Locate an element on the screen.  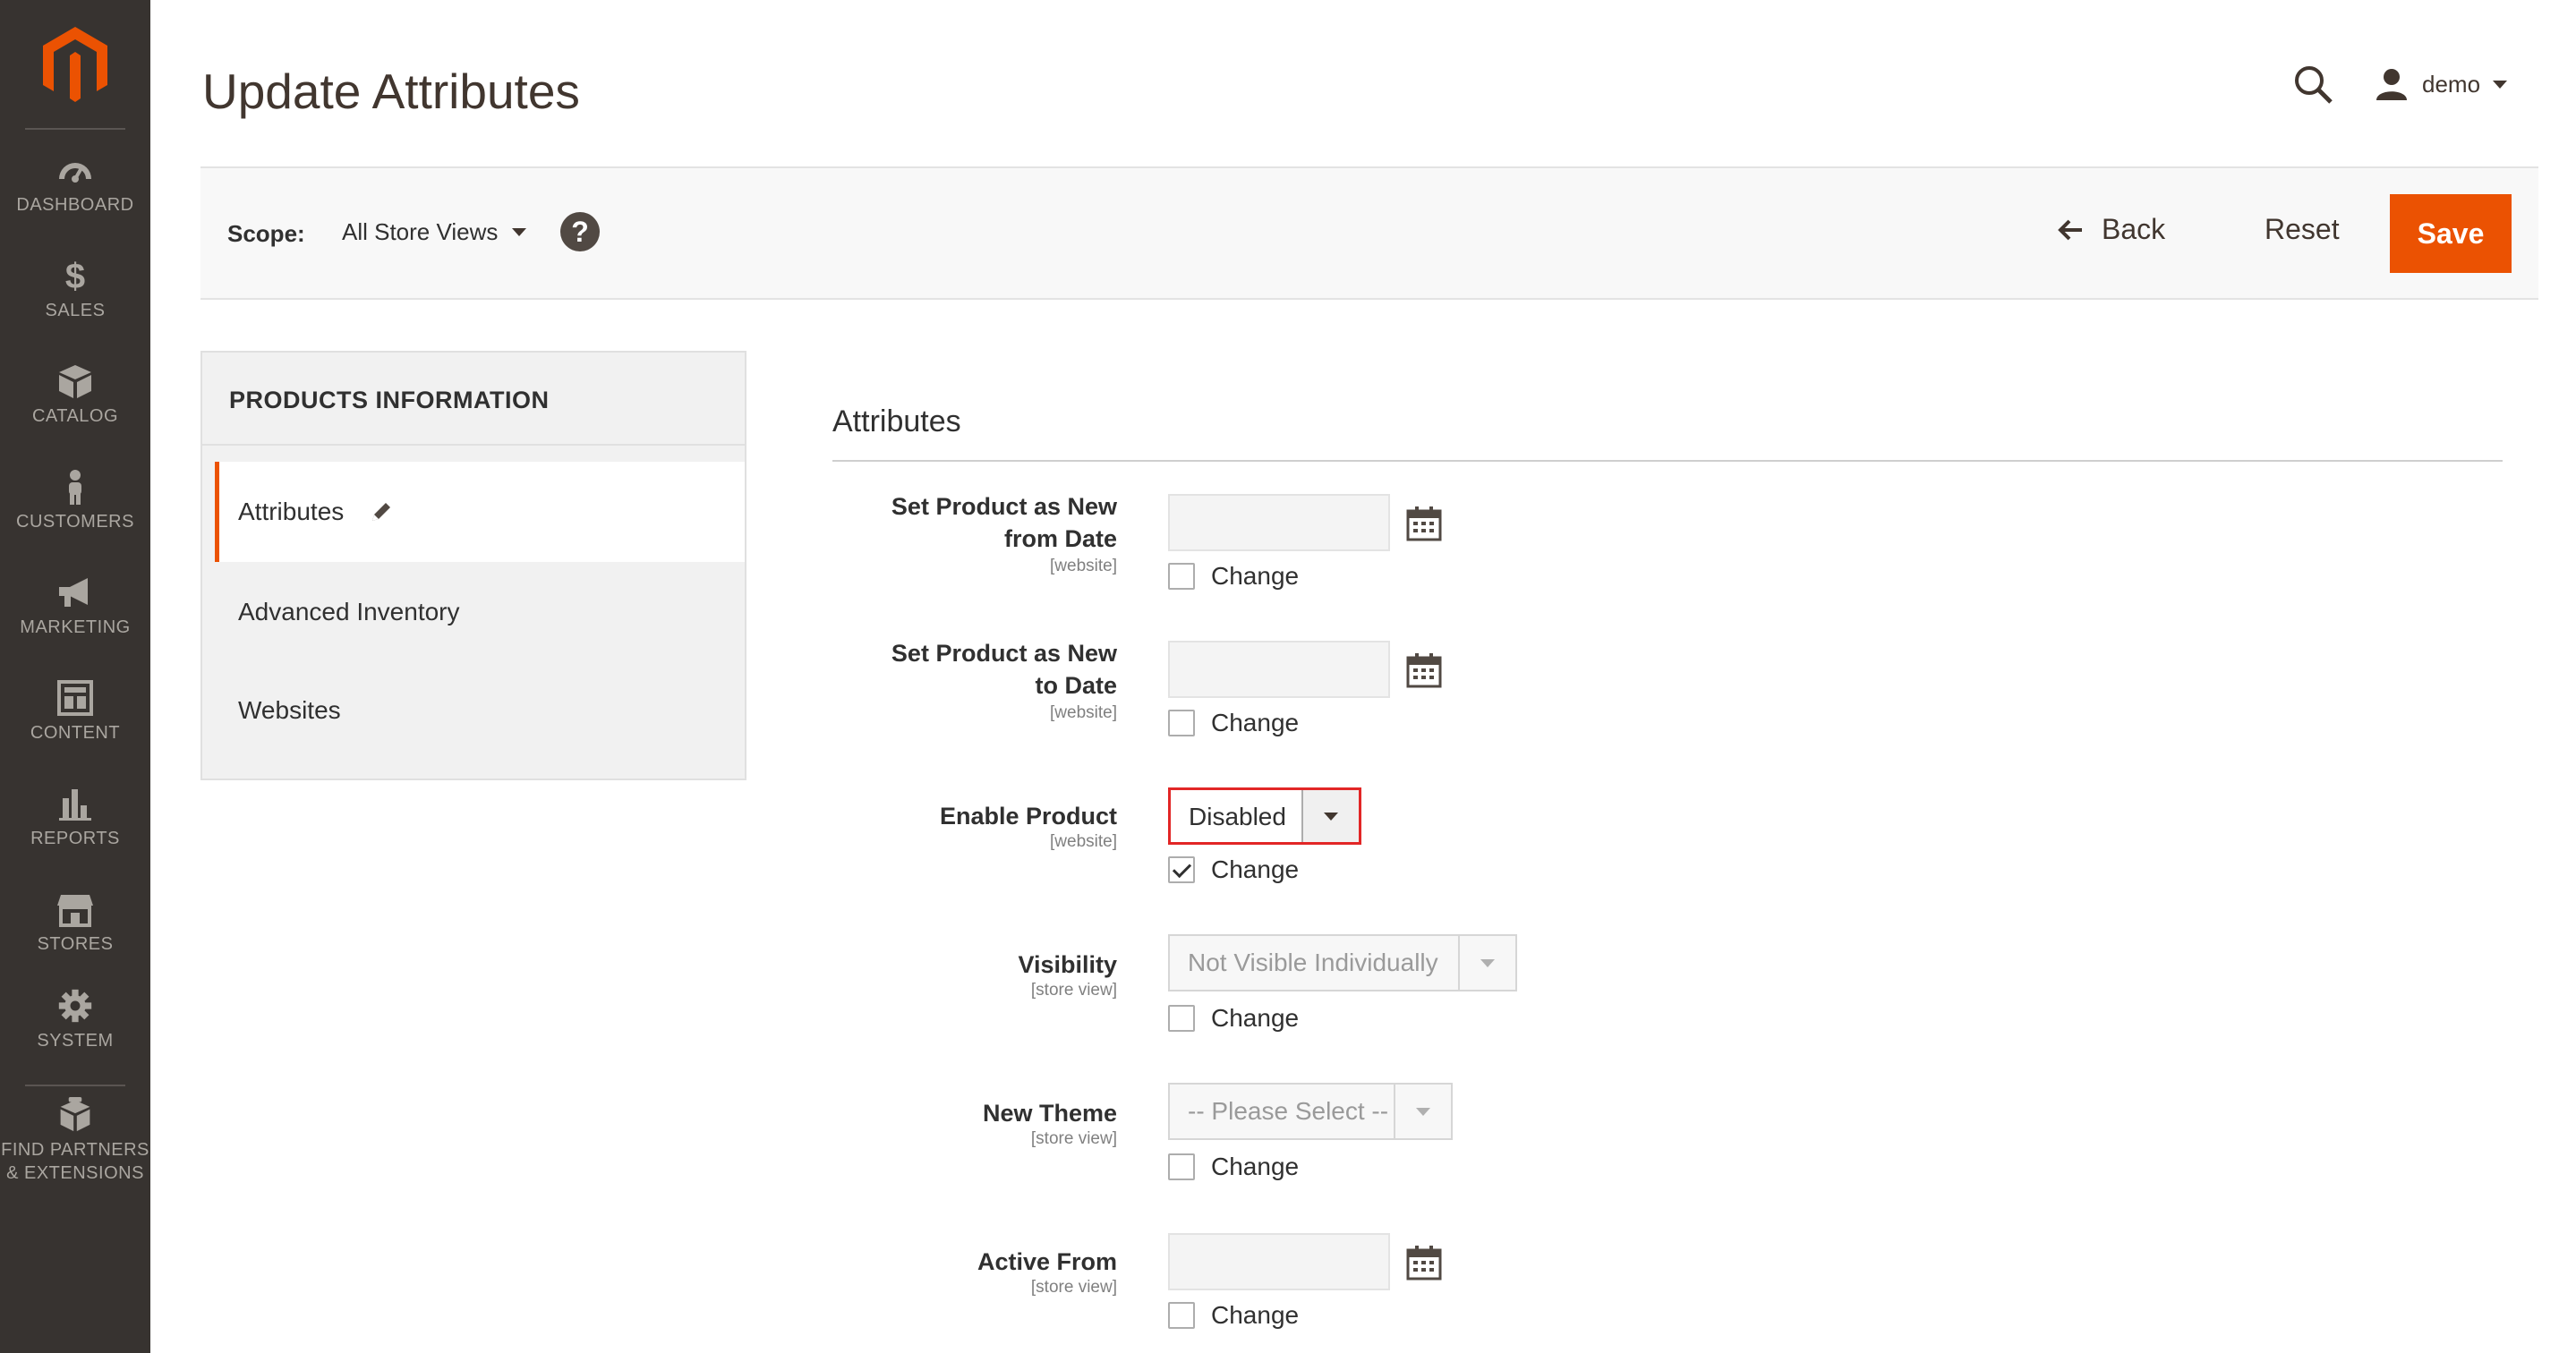
gear-icon is located at coordinates (75, 1006).